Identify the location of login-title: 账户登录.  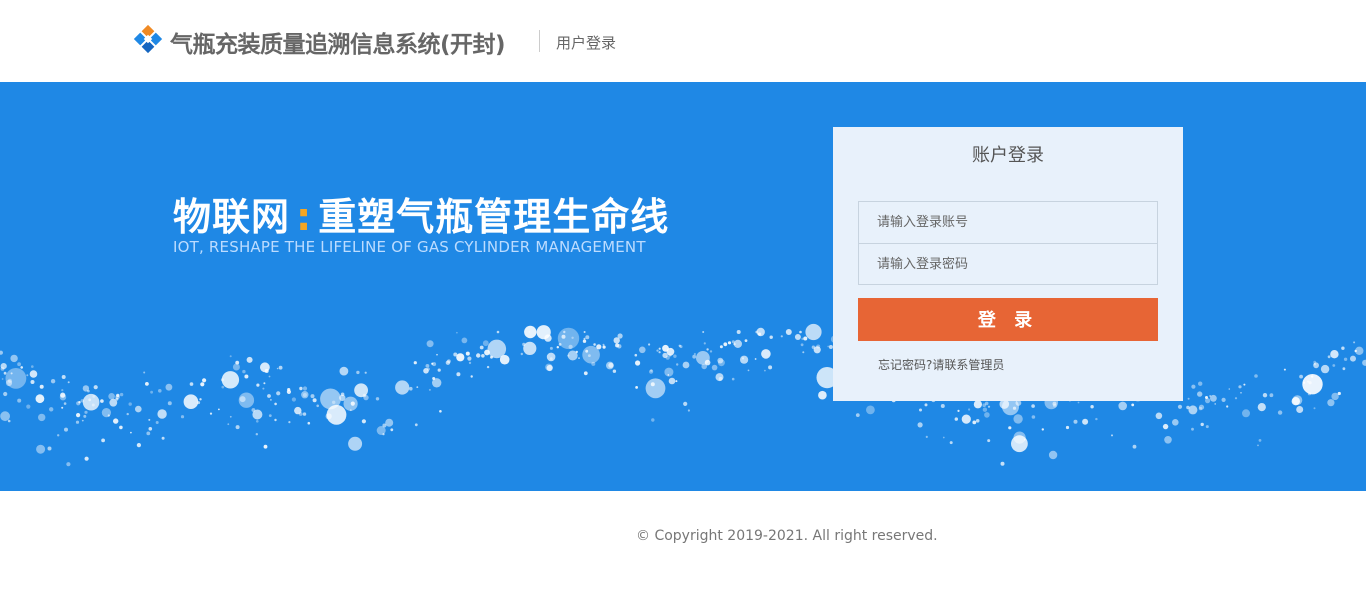
(1008, 155).